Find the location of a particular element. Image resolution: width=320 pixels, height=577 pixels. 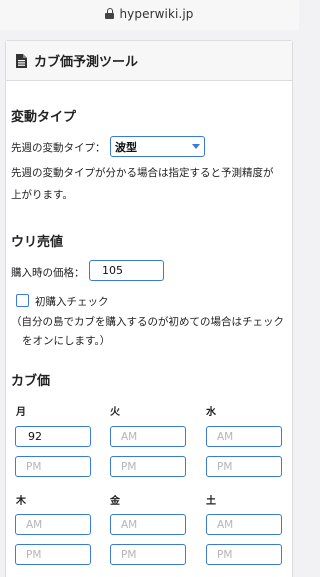

wed-am-input: AM is located at coordinates (244, 436).